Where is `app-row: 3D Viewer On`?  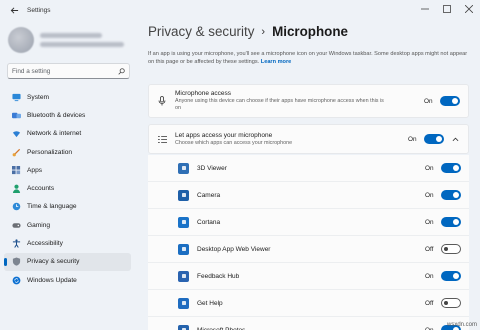
app-row: 3D Viewer On is located at coordinates (308, 168).